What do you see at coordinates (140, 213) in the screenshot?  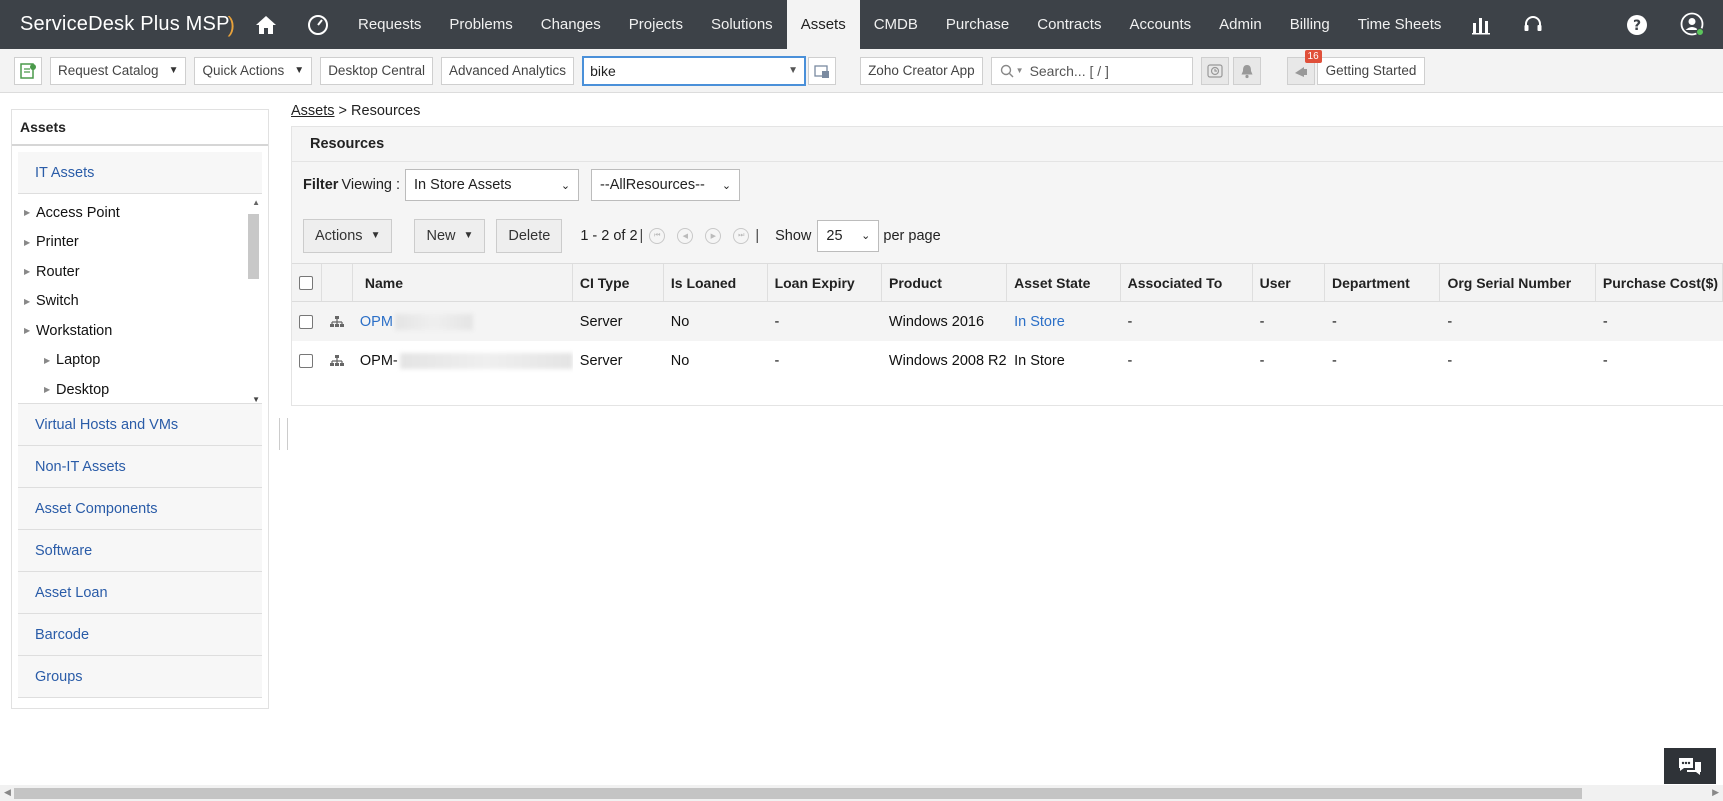 I see `tree-node-access-point: ▶ Access Point` at bounding box center [140, 213].